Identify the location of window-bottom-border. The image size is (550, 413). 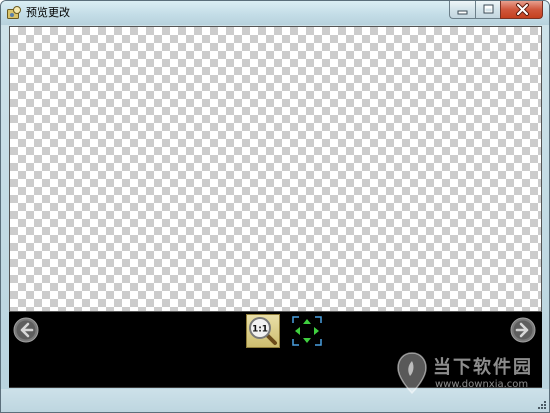
(275, 400).